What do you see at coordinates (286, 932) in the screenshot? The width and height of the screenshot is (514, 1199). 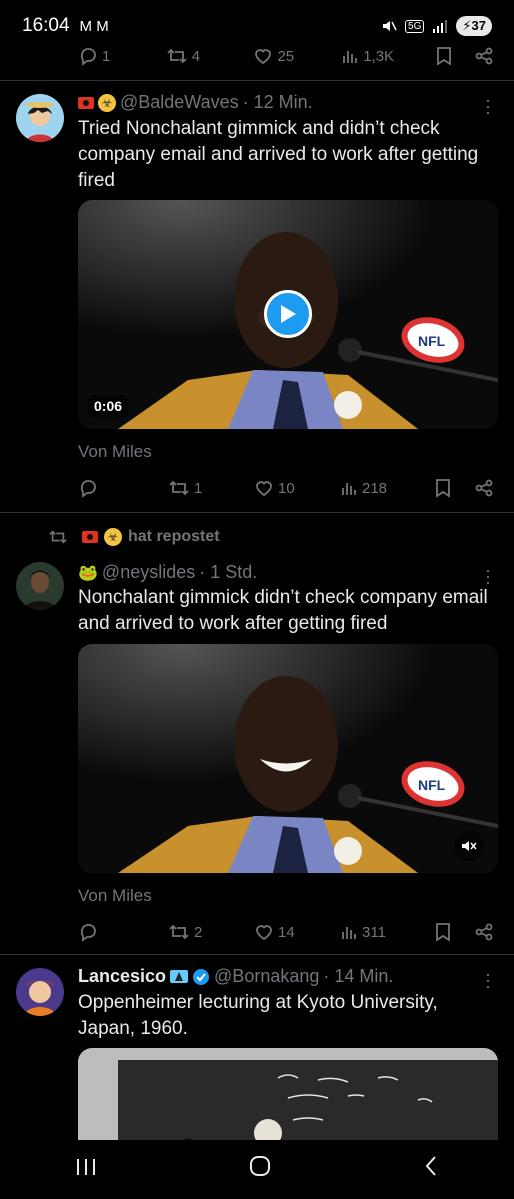 I see `like-count: 14` at bounding box center [286, 932].